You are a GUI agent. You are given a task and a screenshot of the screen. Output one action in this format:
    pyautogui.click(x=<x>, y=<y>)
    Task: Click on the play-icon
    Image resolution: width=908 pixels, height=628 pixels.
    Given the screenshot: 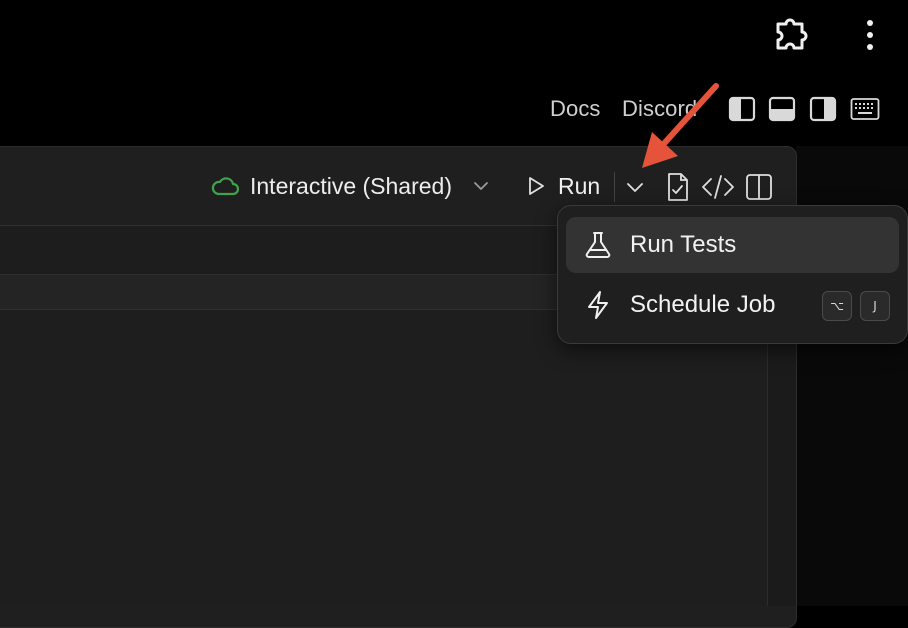 What is the action you would take?
    pyautogui.click(x=536, y=186)
    